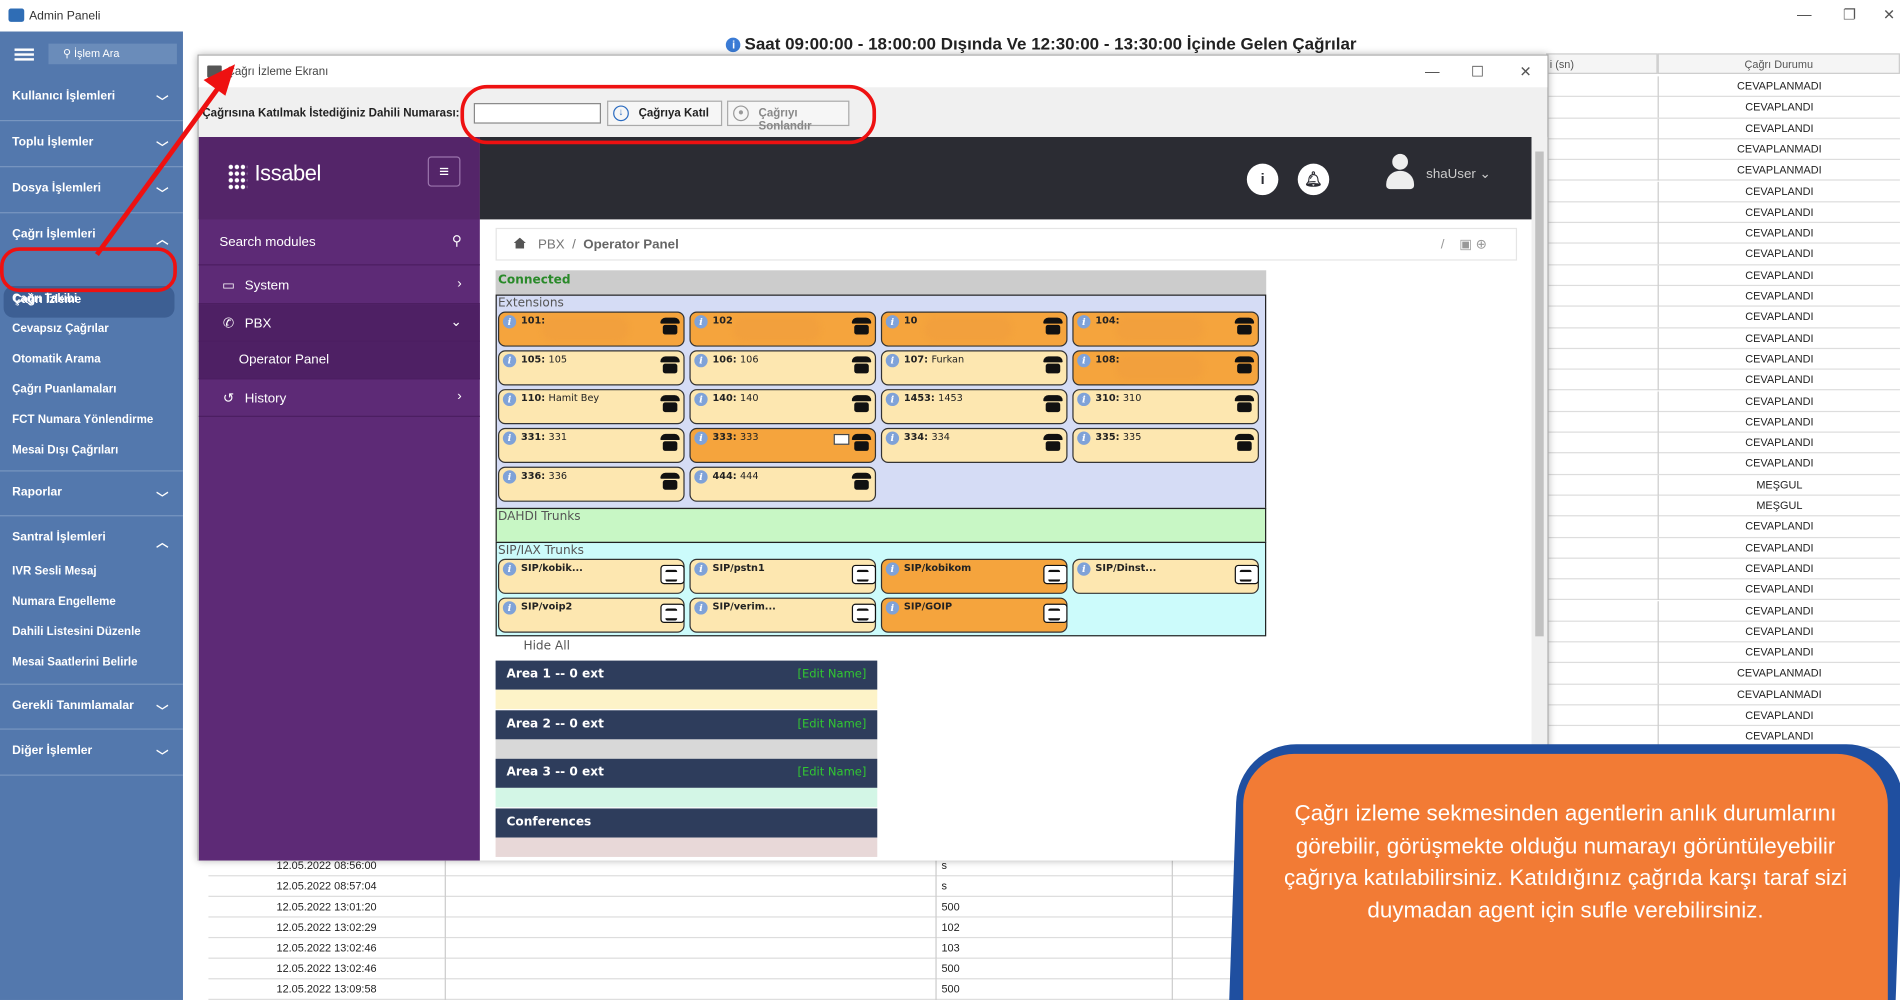  Describe the element at coordinates (158, 169) in the screenshot. I see `arrow-line` at that location.